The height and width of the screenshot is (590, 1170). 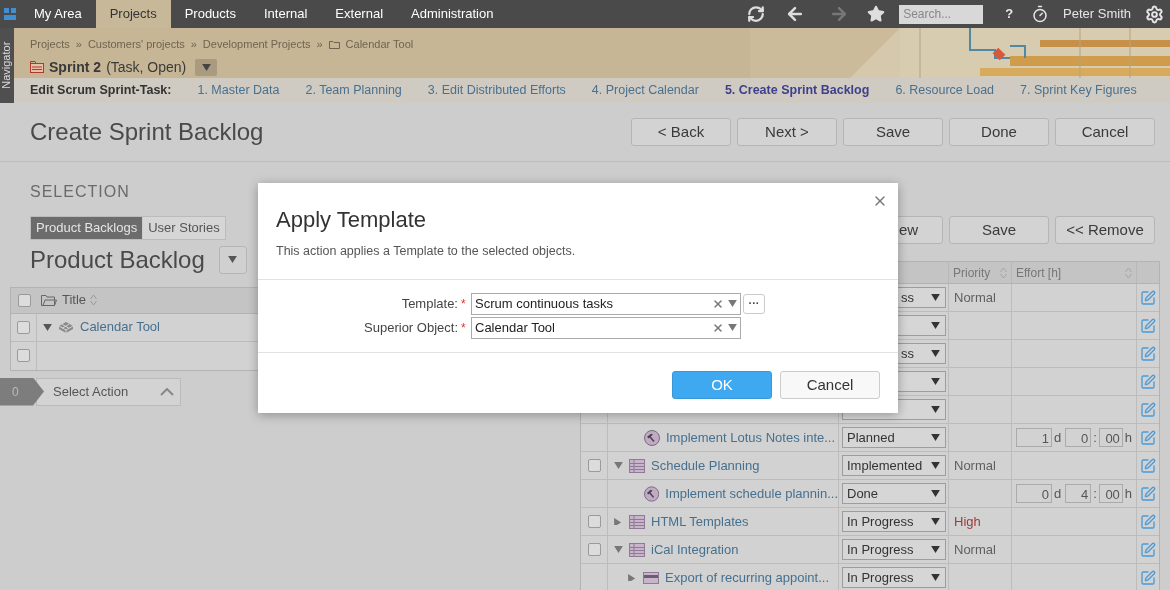 What do you see at coordinates (120, 327) in the screenshot?
I see `row-title-link: Calendar Tool` at bounding box center [120, 327].